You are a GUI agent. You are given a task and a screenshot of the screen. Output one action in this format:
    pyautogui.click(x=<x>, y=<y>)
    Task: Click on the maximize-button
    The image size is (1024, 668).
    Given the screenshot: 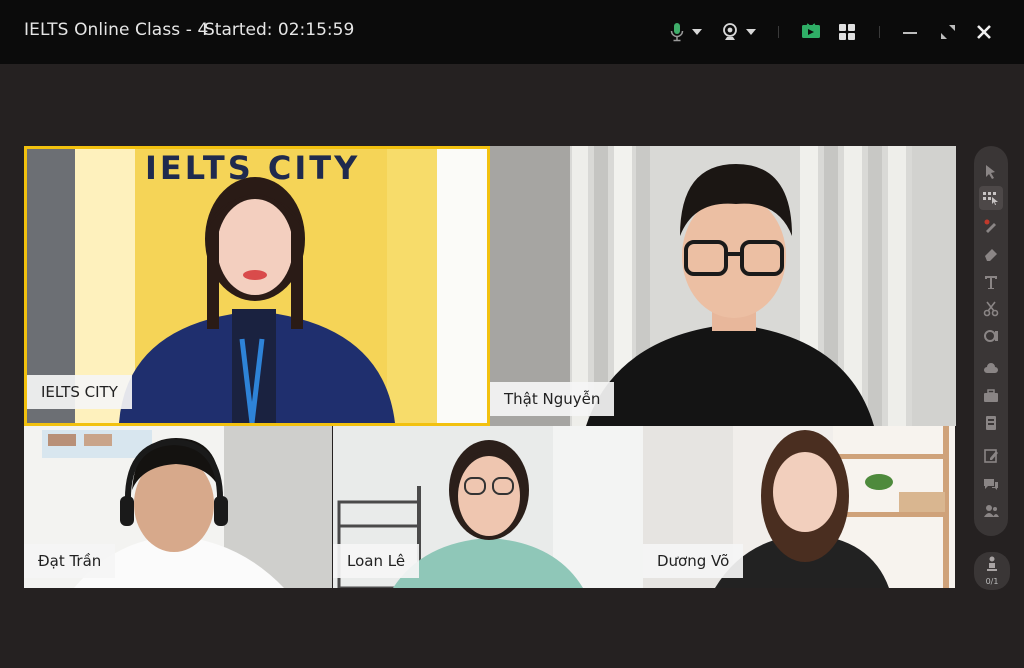 What is the action you would take?
    pyautogui.click(x=948, y=32)
    